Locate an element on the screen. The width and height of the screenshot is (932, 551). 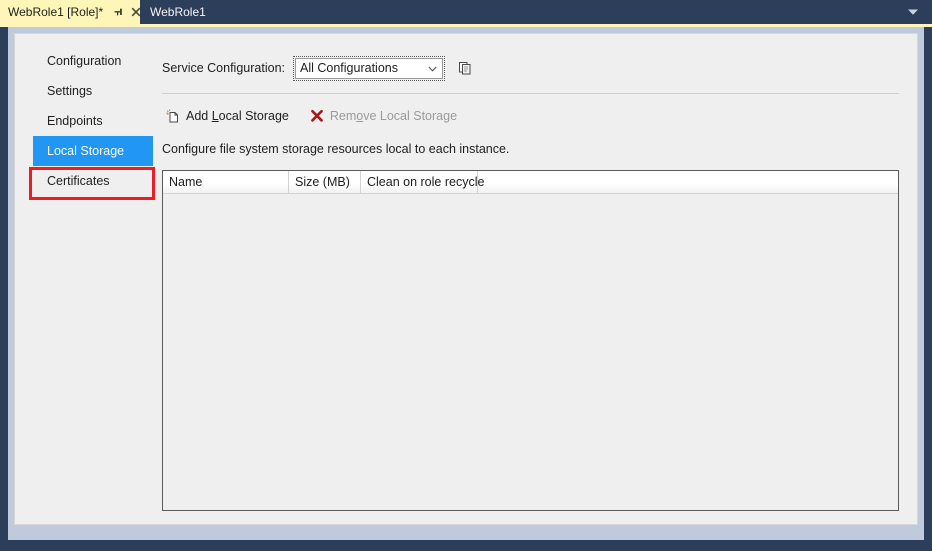
sidebar-item-settings: Settings is located at coordinates (85, 91).